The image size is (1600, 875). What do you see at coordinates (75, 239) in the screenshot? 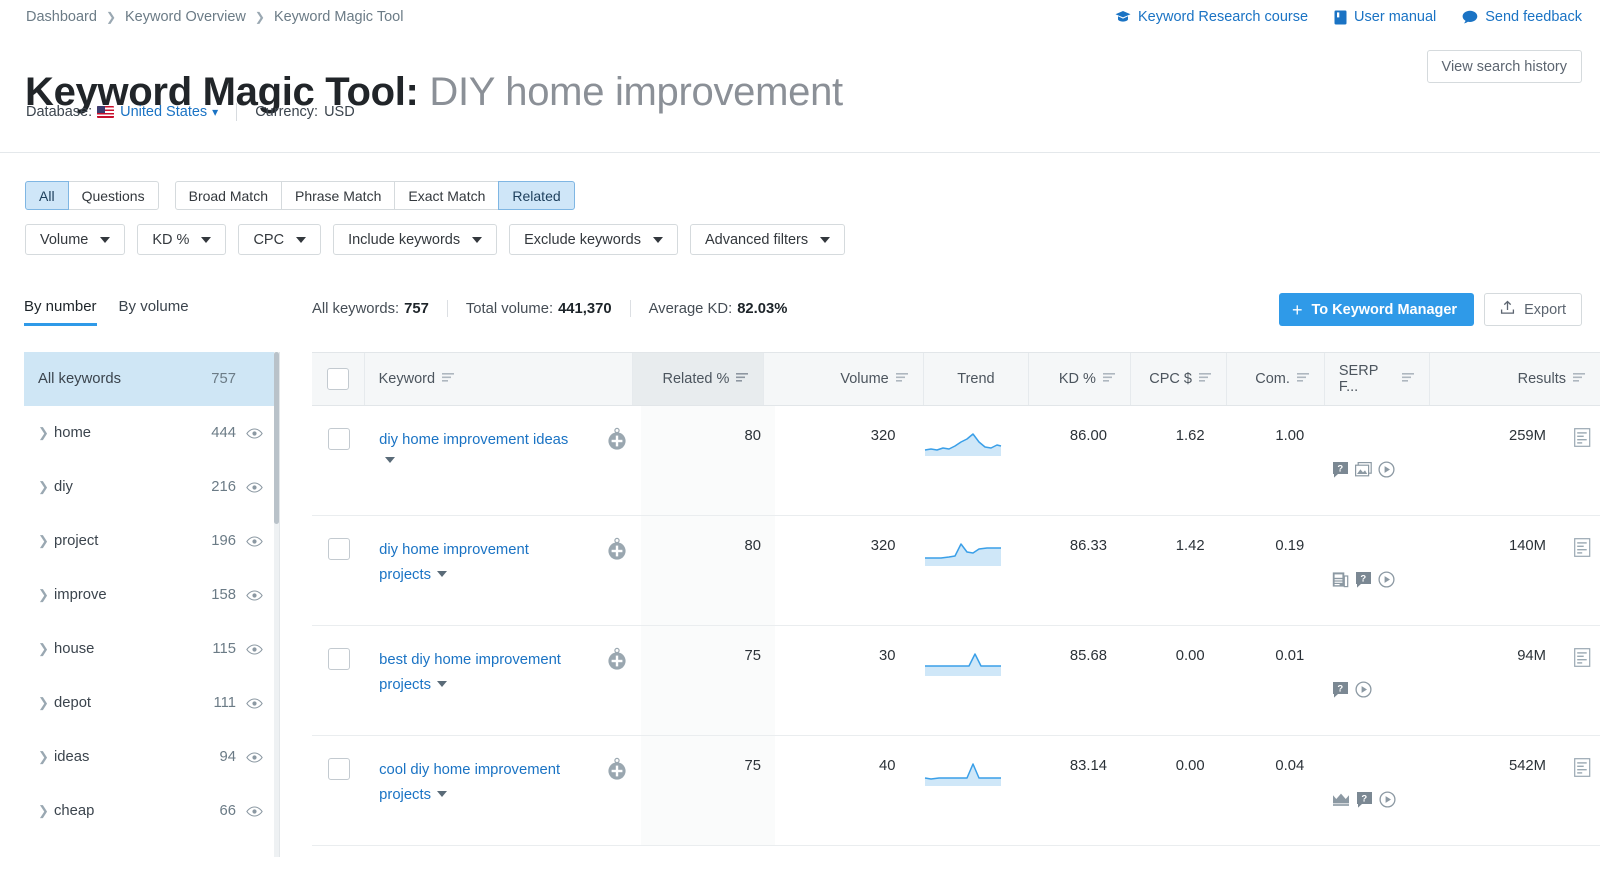
I see `filter-volume: Volume` at bounding box center [75, 239].